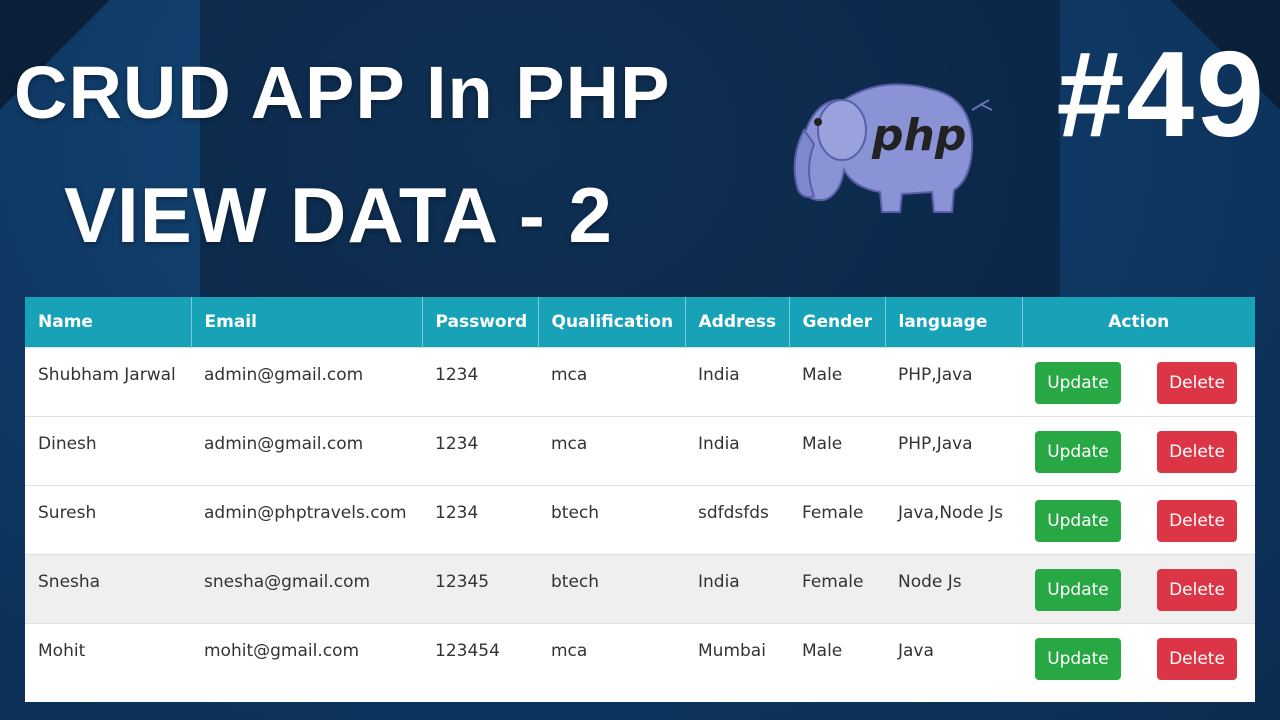 The height and width of the screenshot is (720, 1280). What do you see at coordinates (338, 215) in the screenshot?
I see `title-line-2: VIEW DATA - 2` at bounding box center [338, 215].